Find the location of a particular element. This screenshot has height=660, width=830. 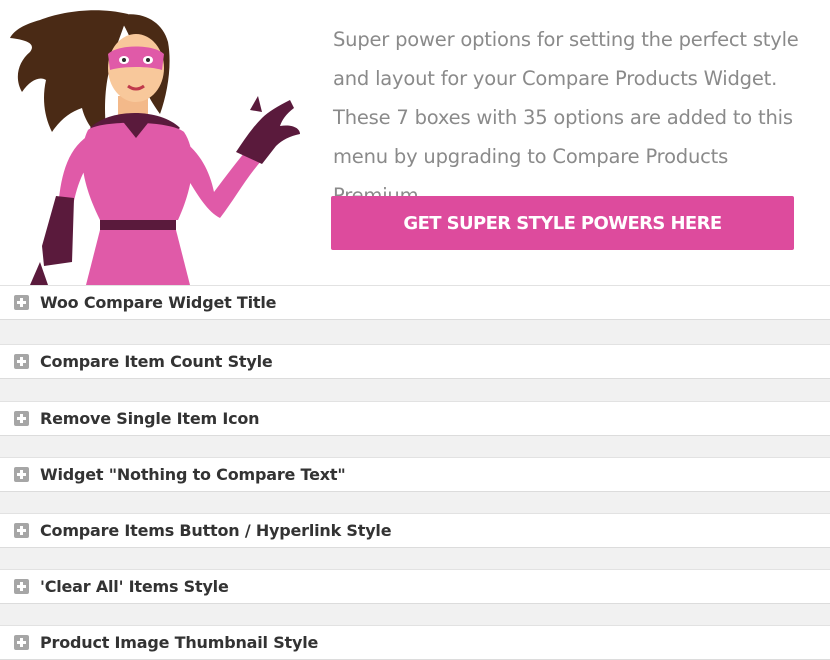

section-widget-title: Woo Compare Widget Title is located at coordinates (415, 302).